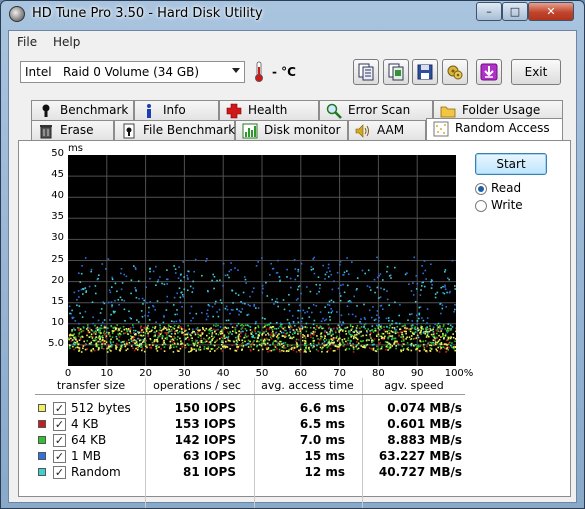 The height and width of the screenshot is (509, 585). Describe the element at coordinates (455, 72) in the screenshot. I see `options-button` at that location.